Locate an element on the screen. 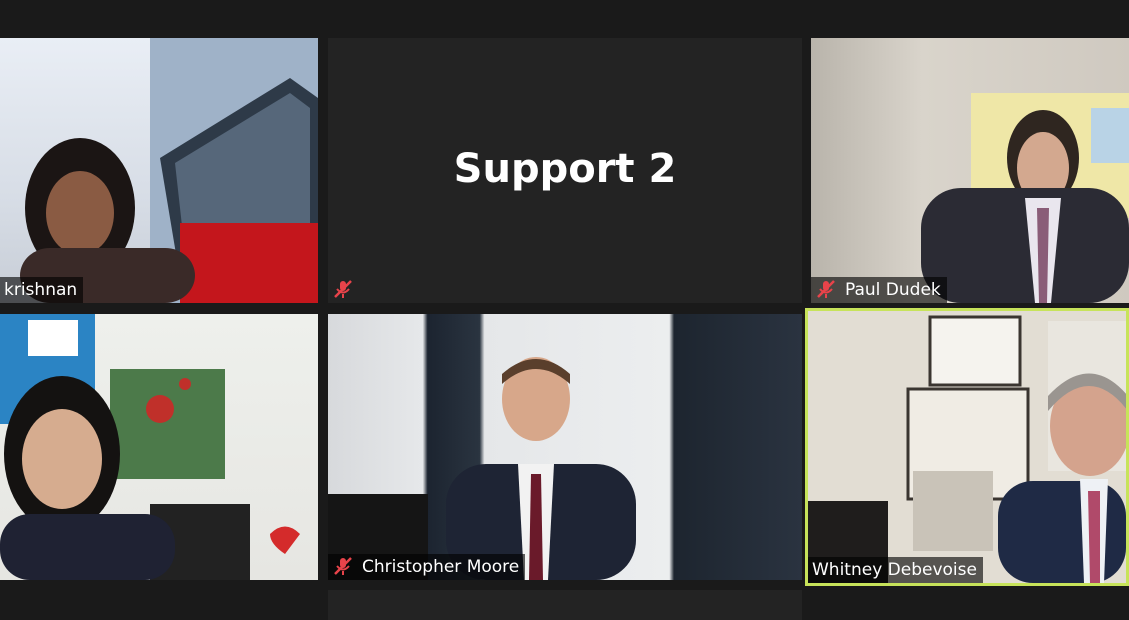 This screenshot has width=1129, height=620. participant-name: krishnan is located at coordinates (41, 290).